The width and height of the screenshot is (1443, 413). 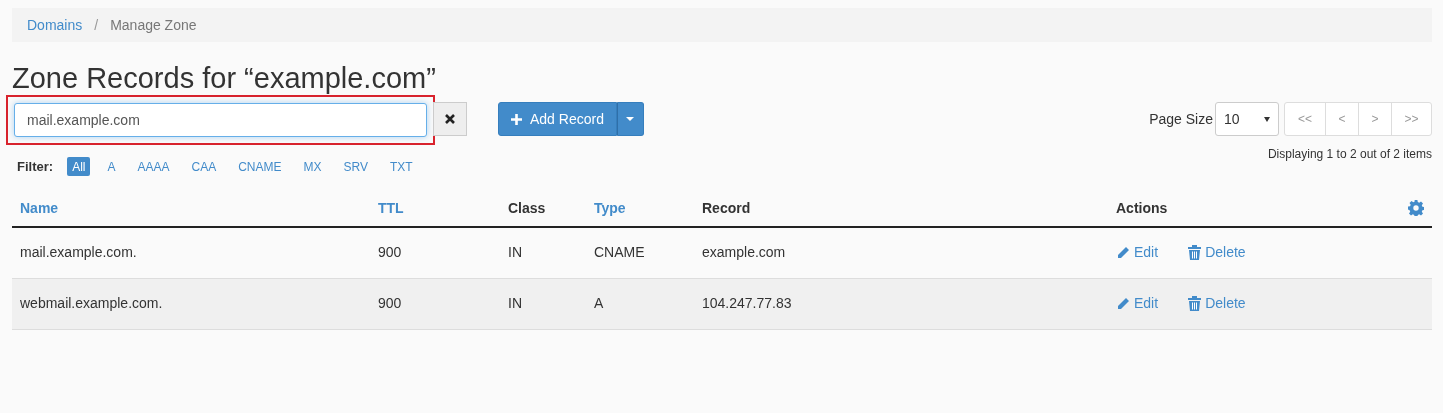 I want to click on table-cell-text: webmail.example.com., so click(x=92, y=303).